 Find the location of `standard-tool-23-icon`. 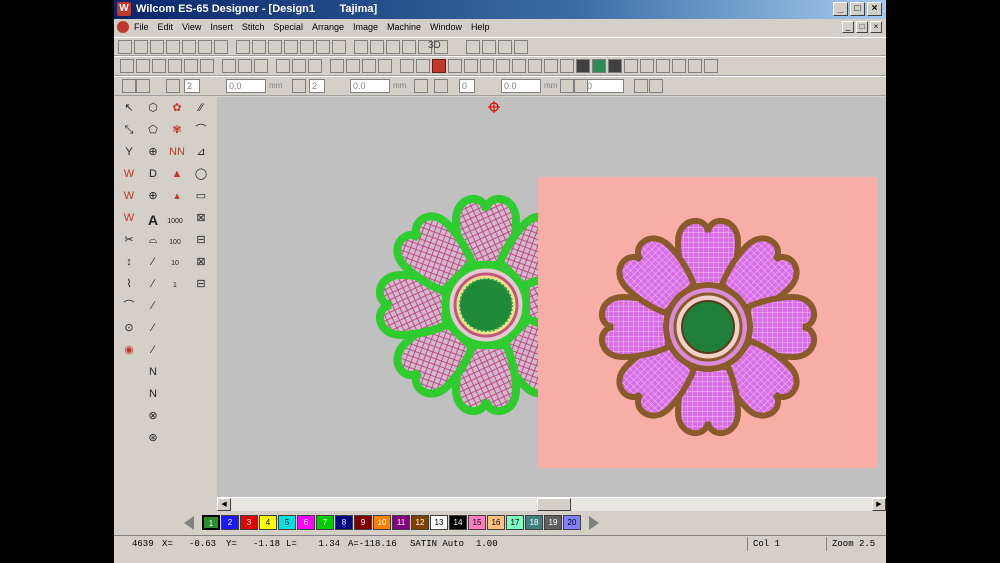

standard-tool-23-icon is located at coordinates (503, 66).